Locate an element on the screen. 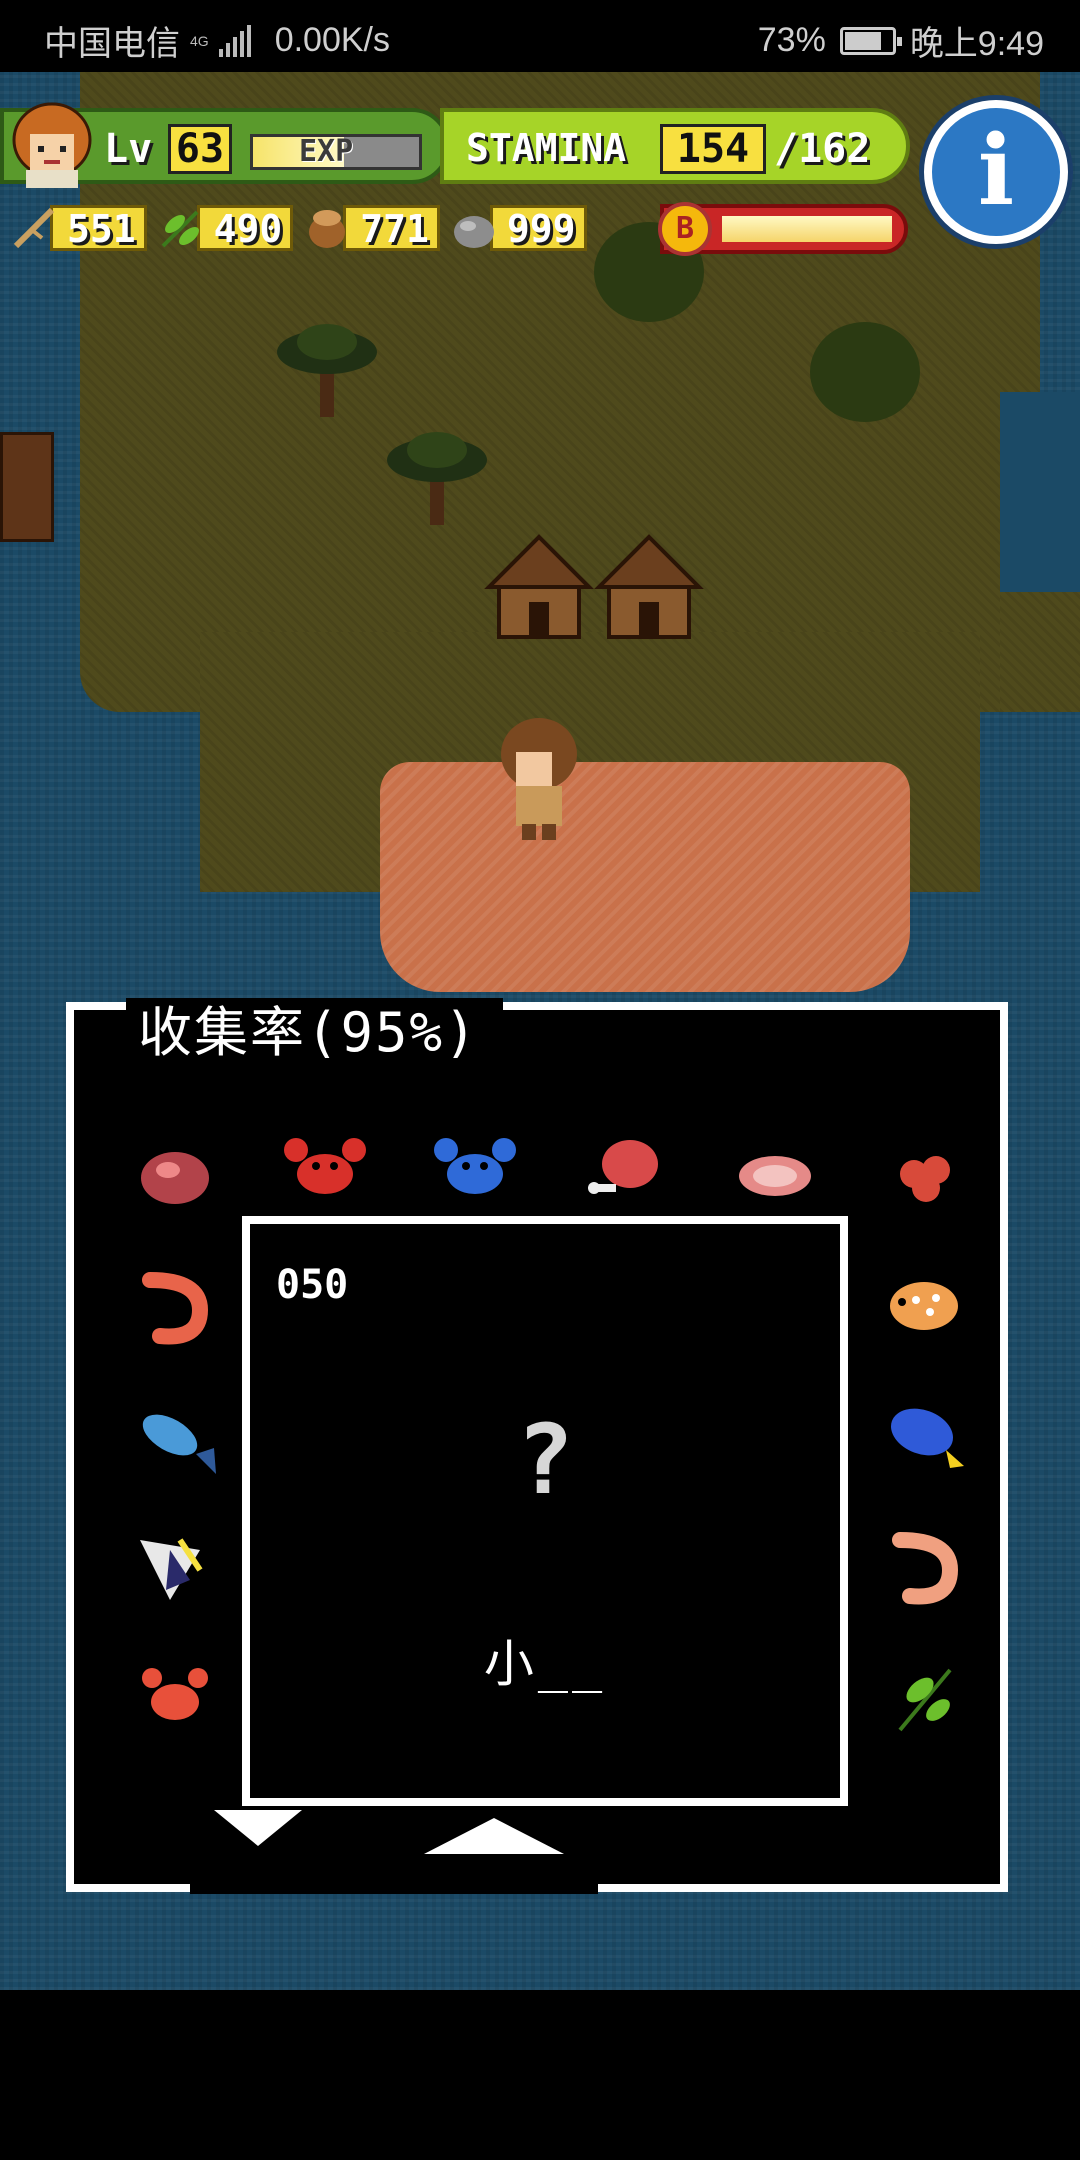  info-icon: i is located at coordinates (996, 170).